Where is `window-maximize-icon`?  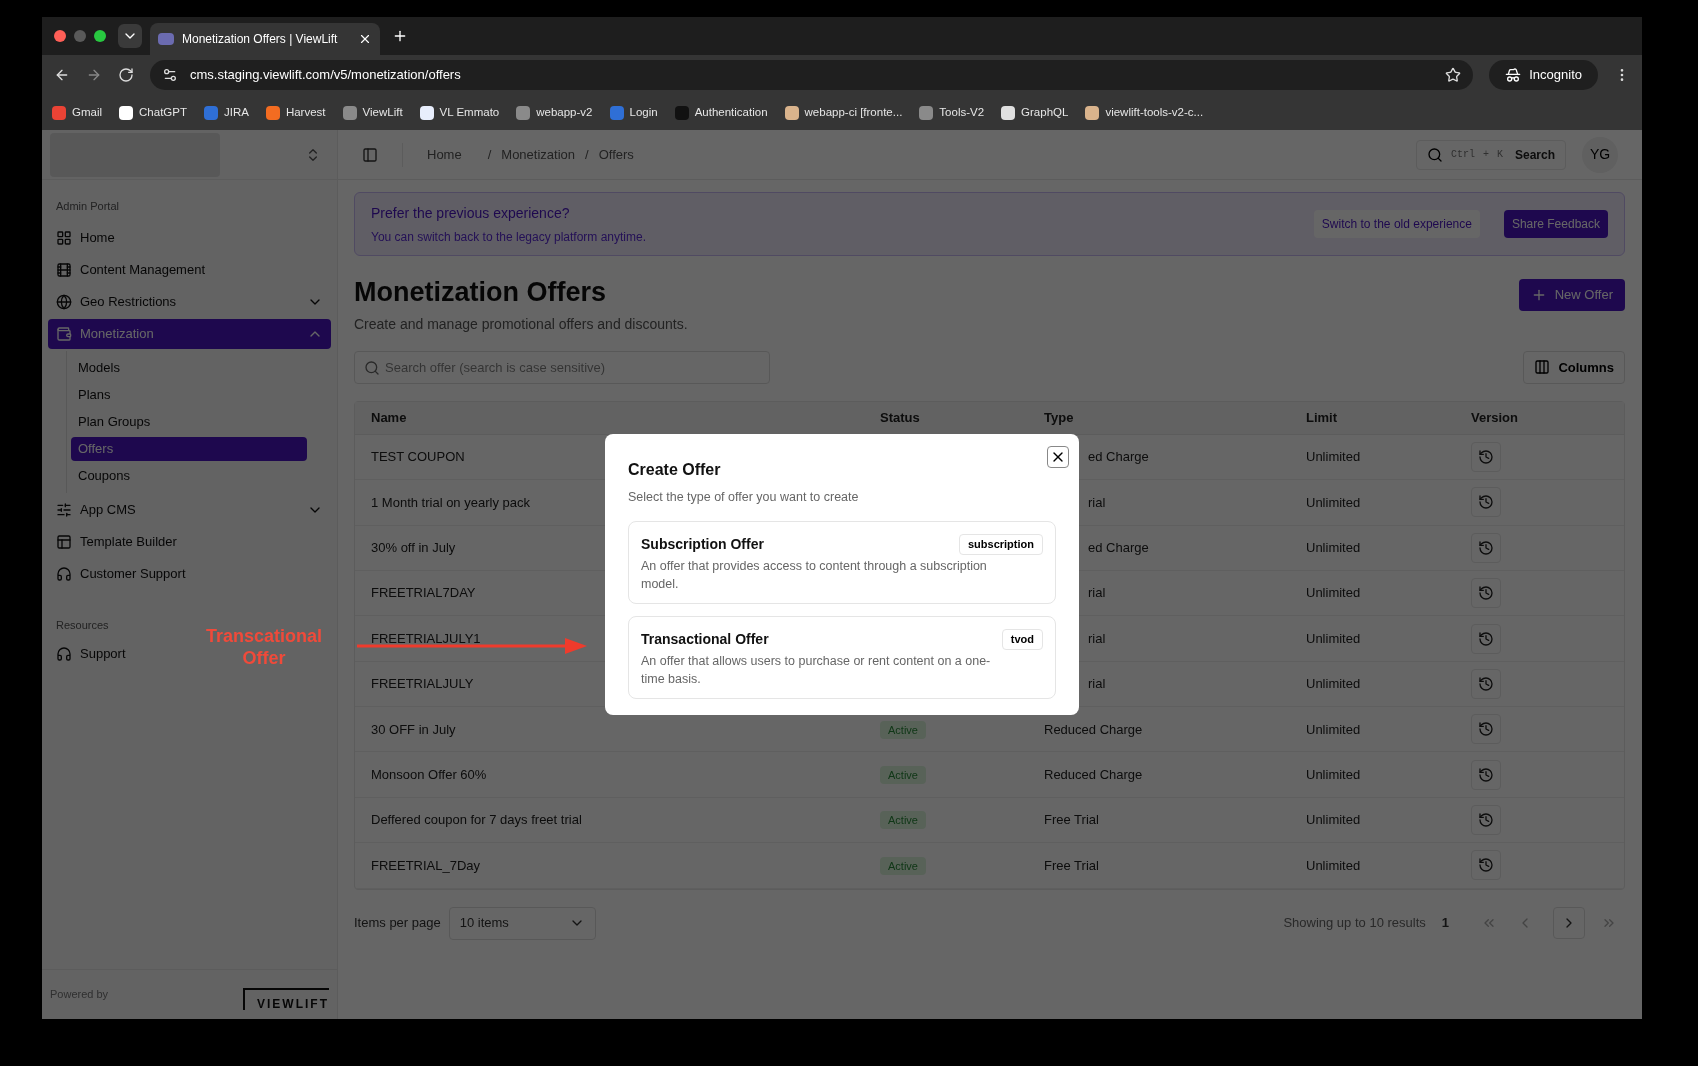 window-maximize-icon is located at coordinates (100, 36).